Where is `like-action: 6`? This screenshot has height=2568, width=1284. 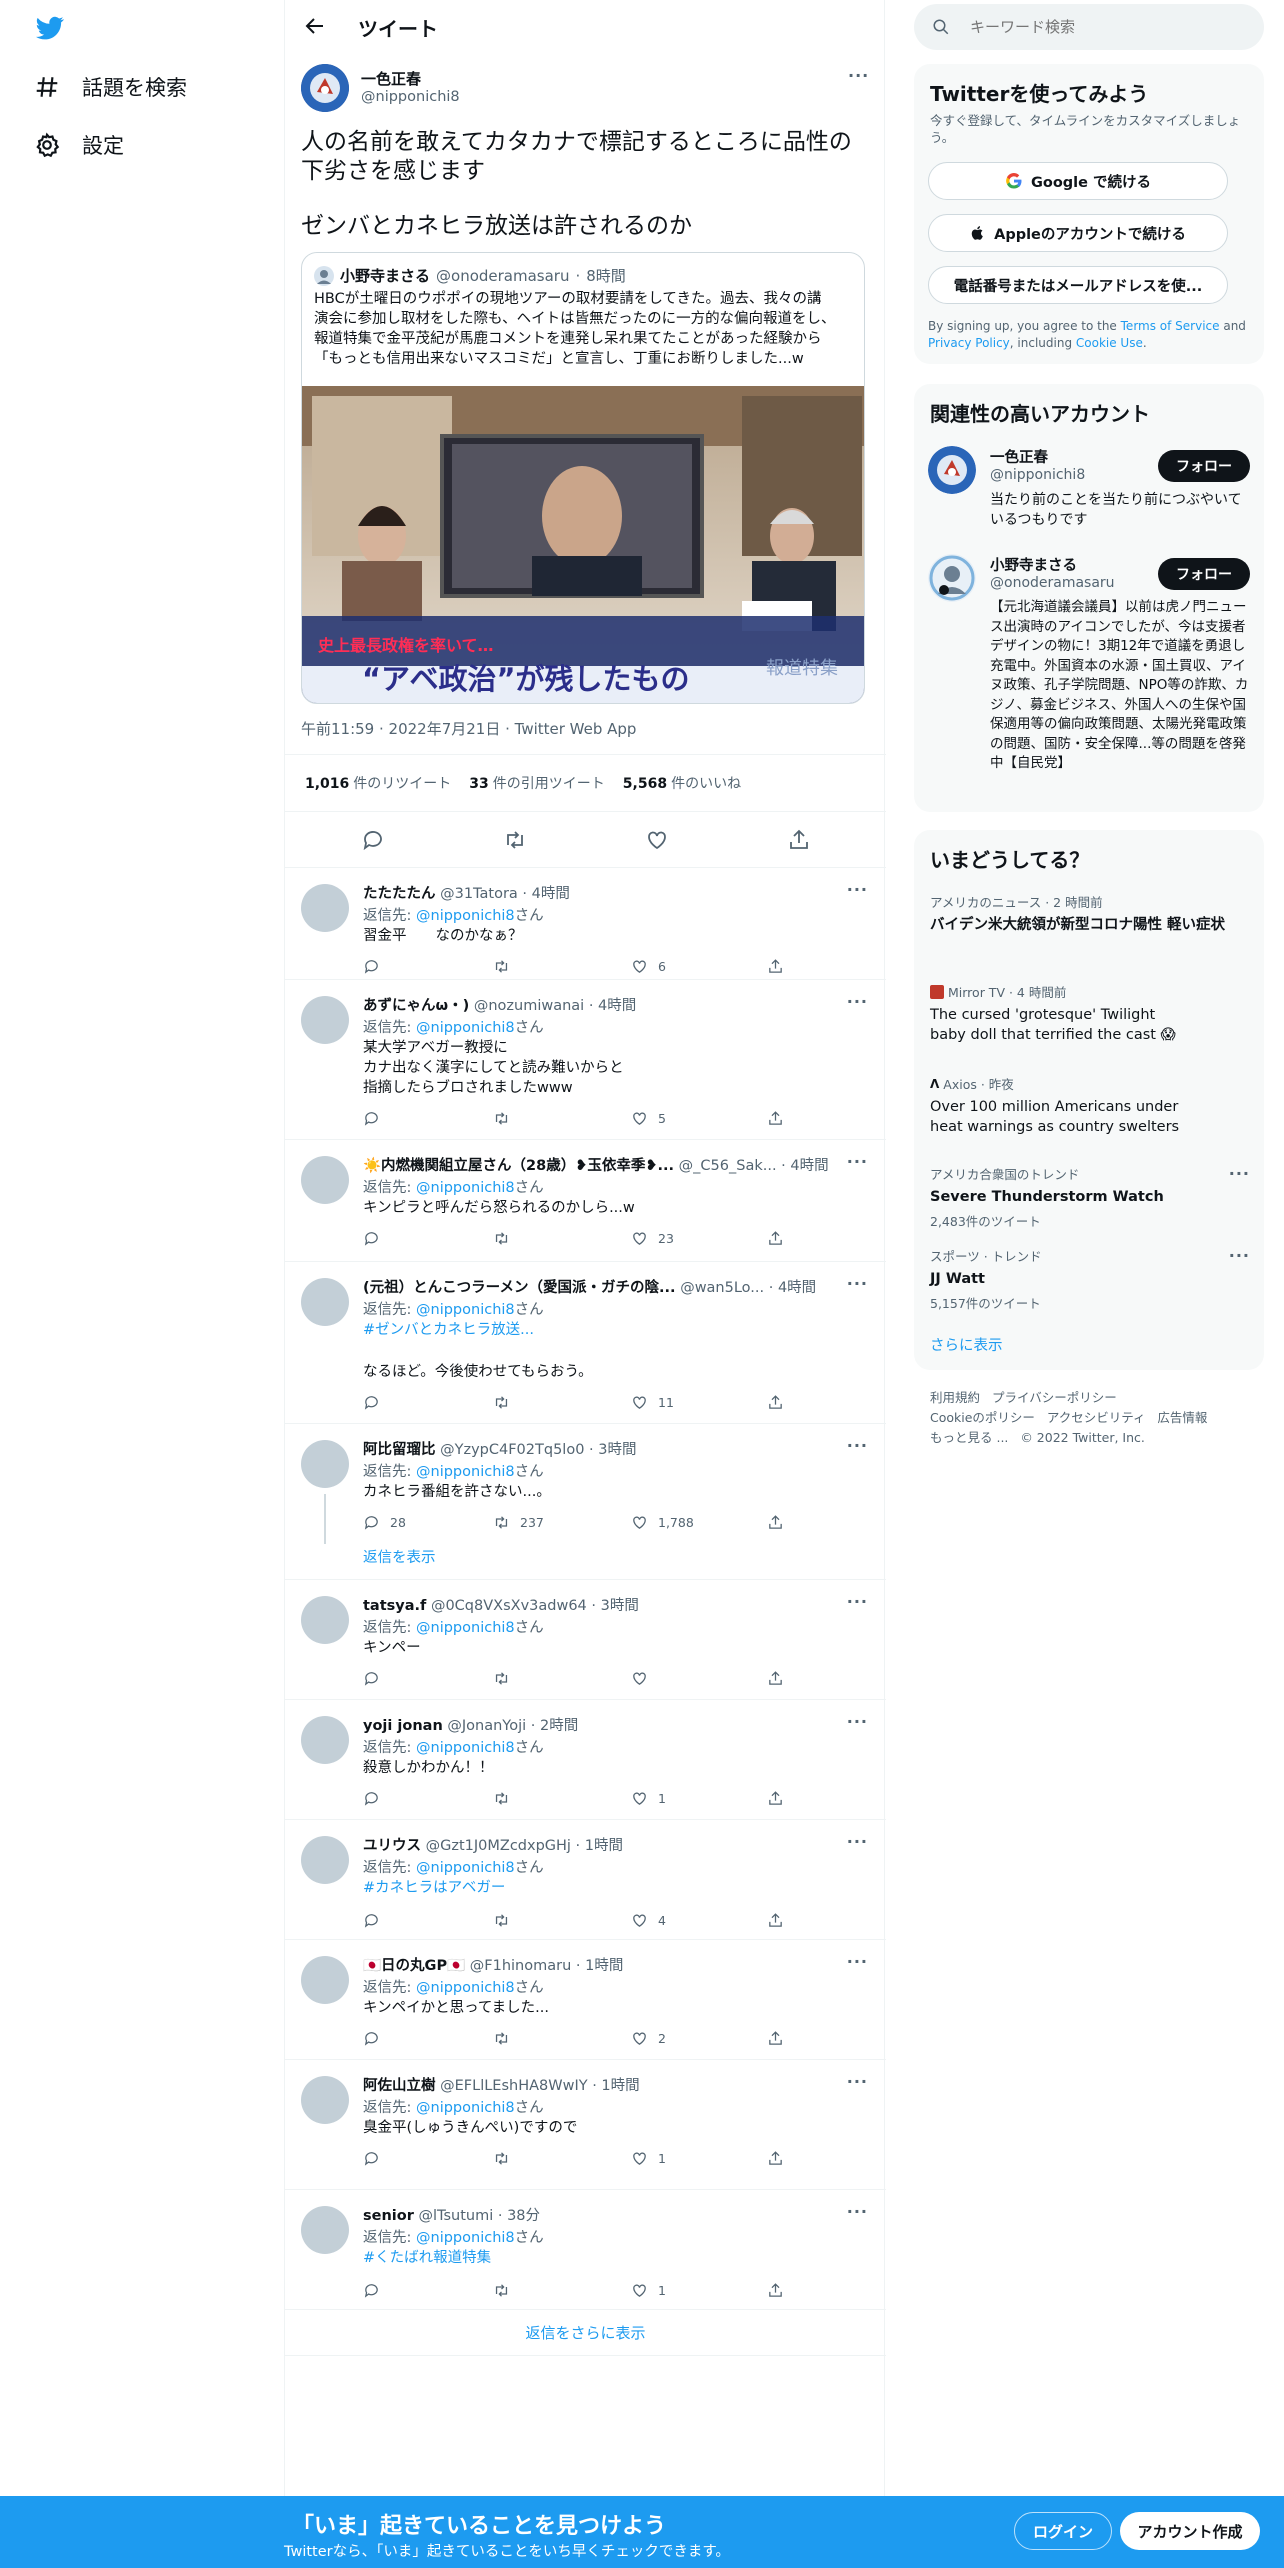 like-action: 6 is located at coordinates (648, 966).